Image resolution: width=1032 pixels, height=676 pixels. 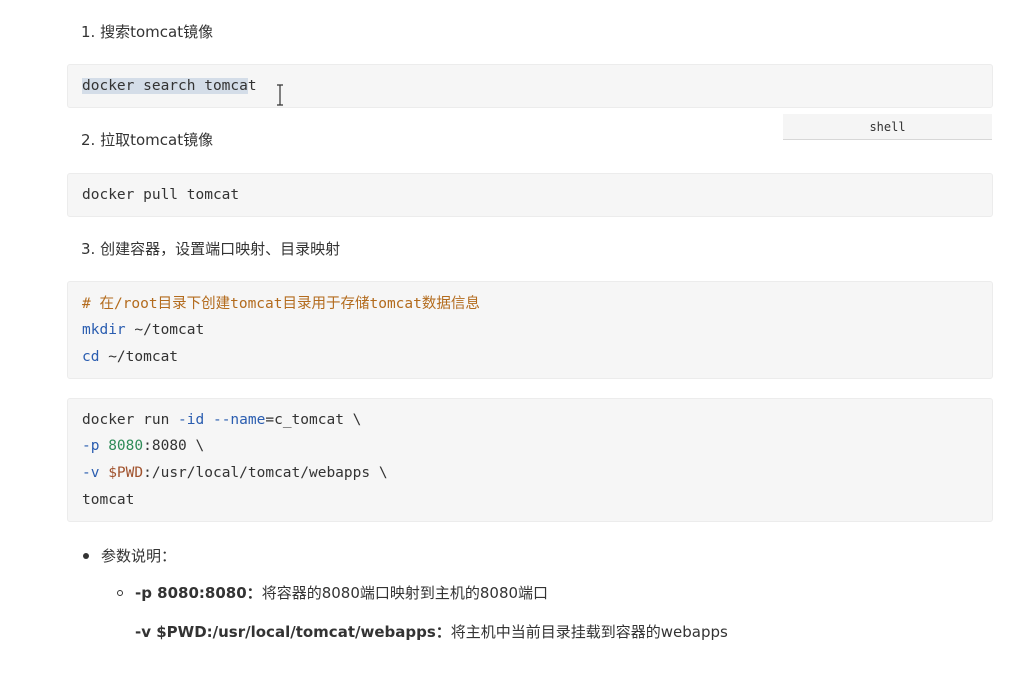 I want to click on run-cmd: docker run, so click(x=130, y=420).